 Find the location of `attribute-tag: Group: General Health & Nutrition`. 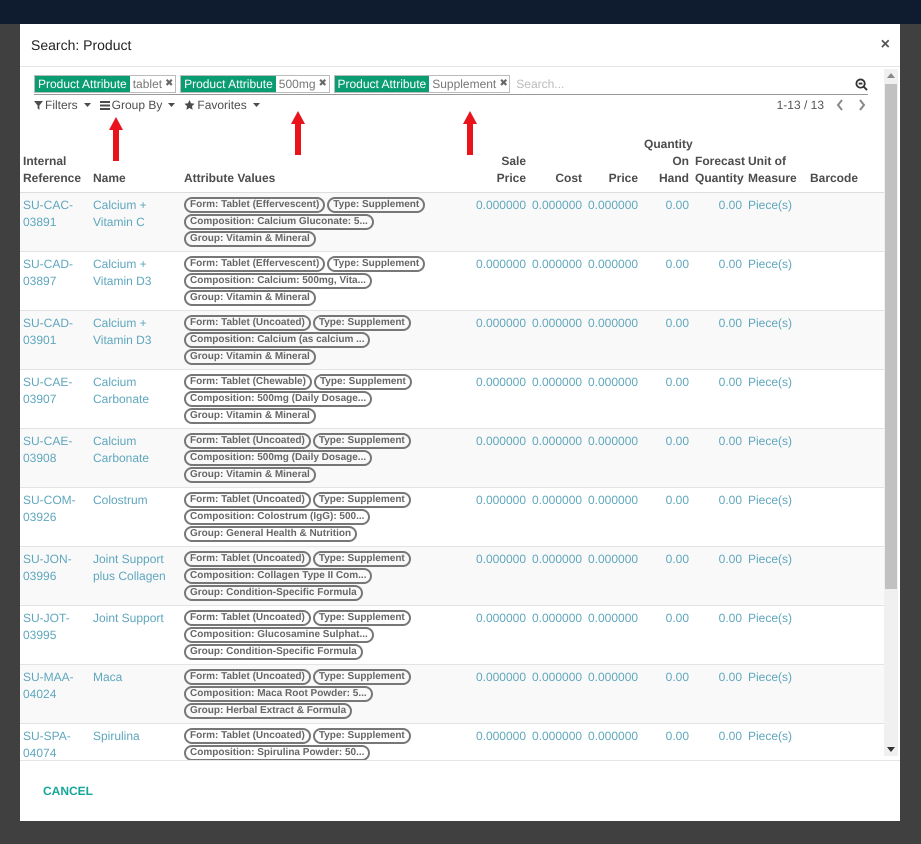

attribute-tag: Group: General Health & Nutrition is located at coordinates (271, 534).